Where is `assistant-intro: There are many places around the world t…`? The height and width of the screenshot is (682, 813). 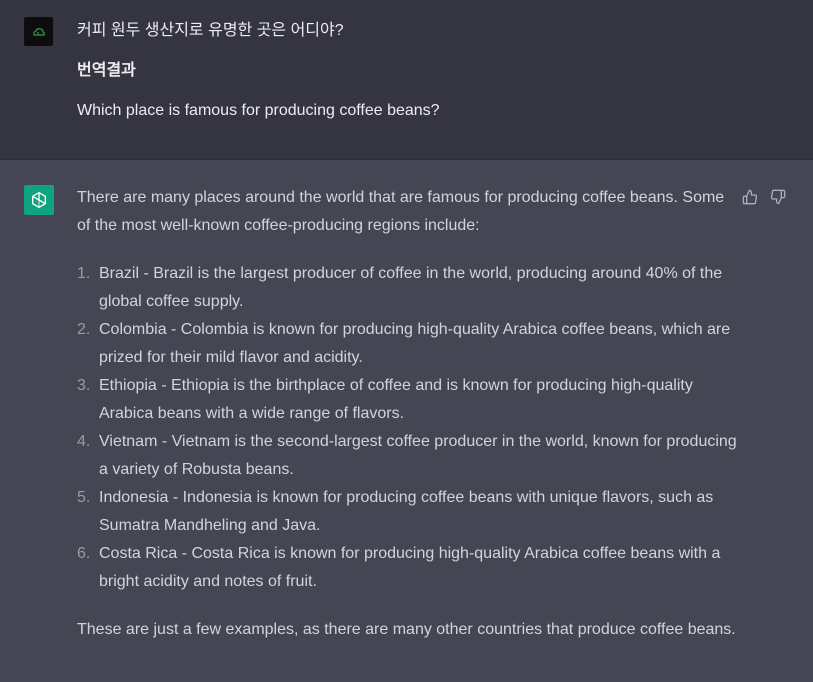
assistant-intro: There are many places around the world t… is located at coordinates (401, 211).